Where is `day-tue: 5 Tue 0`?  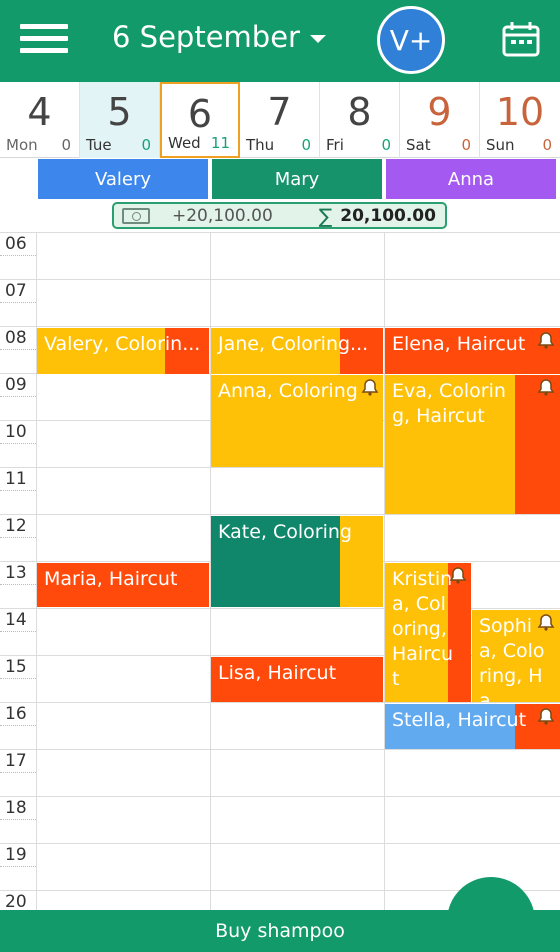
day-tue: 5 Tue 0 is located at coordinates (120, 120).